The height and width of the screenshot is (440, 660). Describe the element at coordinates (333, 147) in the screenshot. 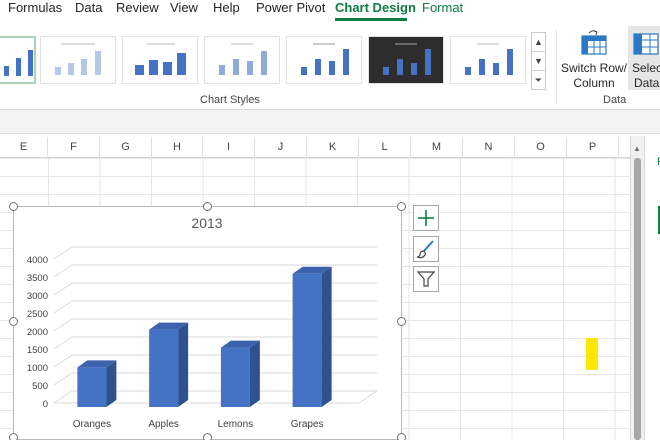

I see `column-header-k: K` at that location.